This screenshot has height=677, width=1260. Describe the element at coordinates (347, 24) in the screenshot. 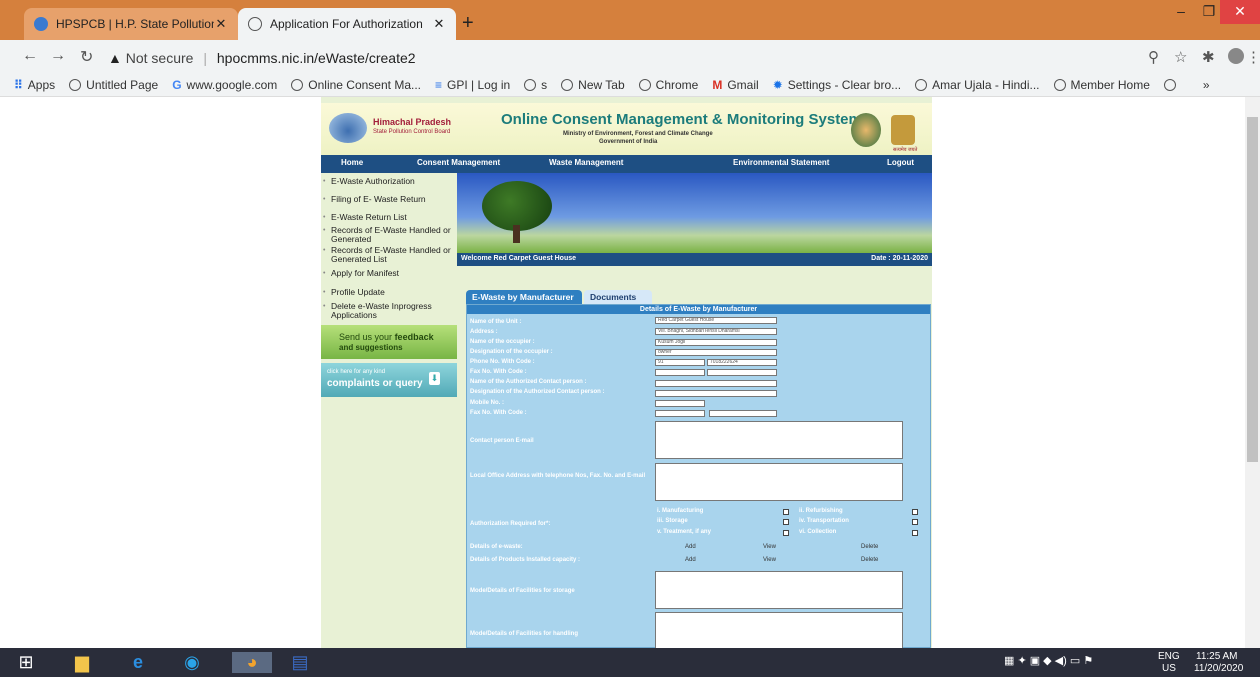

I see `tab-application: Application For Authorization ✕` at that location.